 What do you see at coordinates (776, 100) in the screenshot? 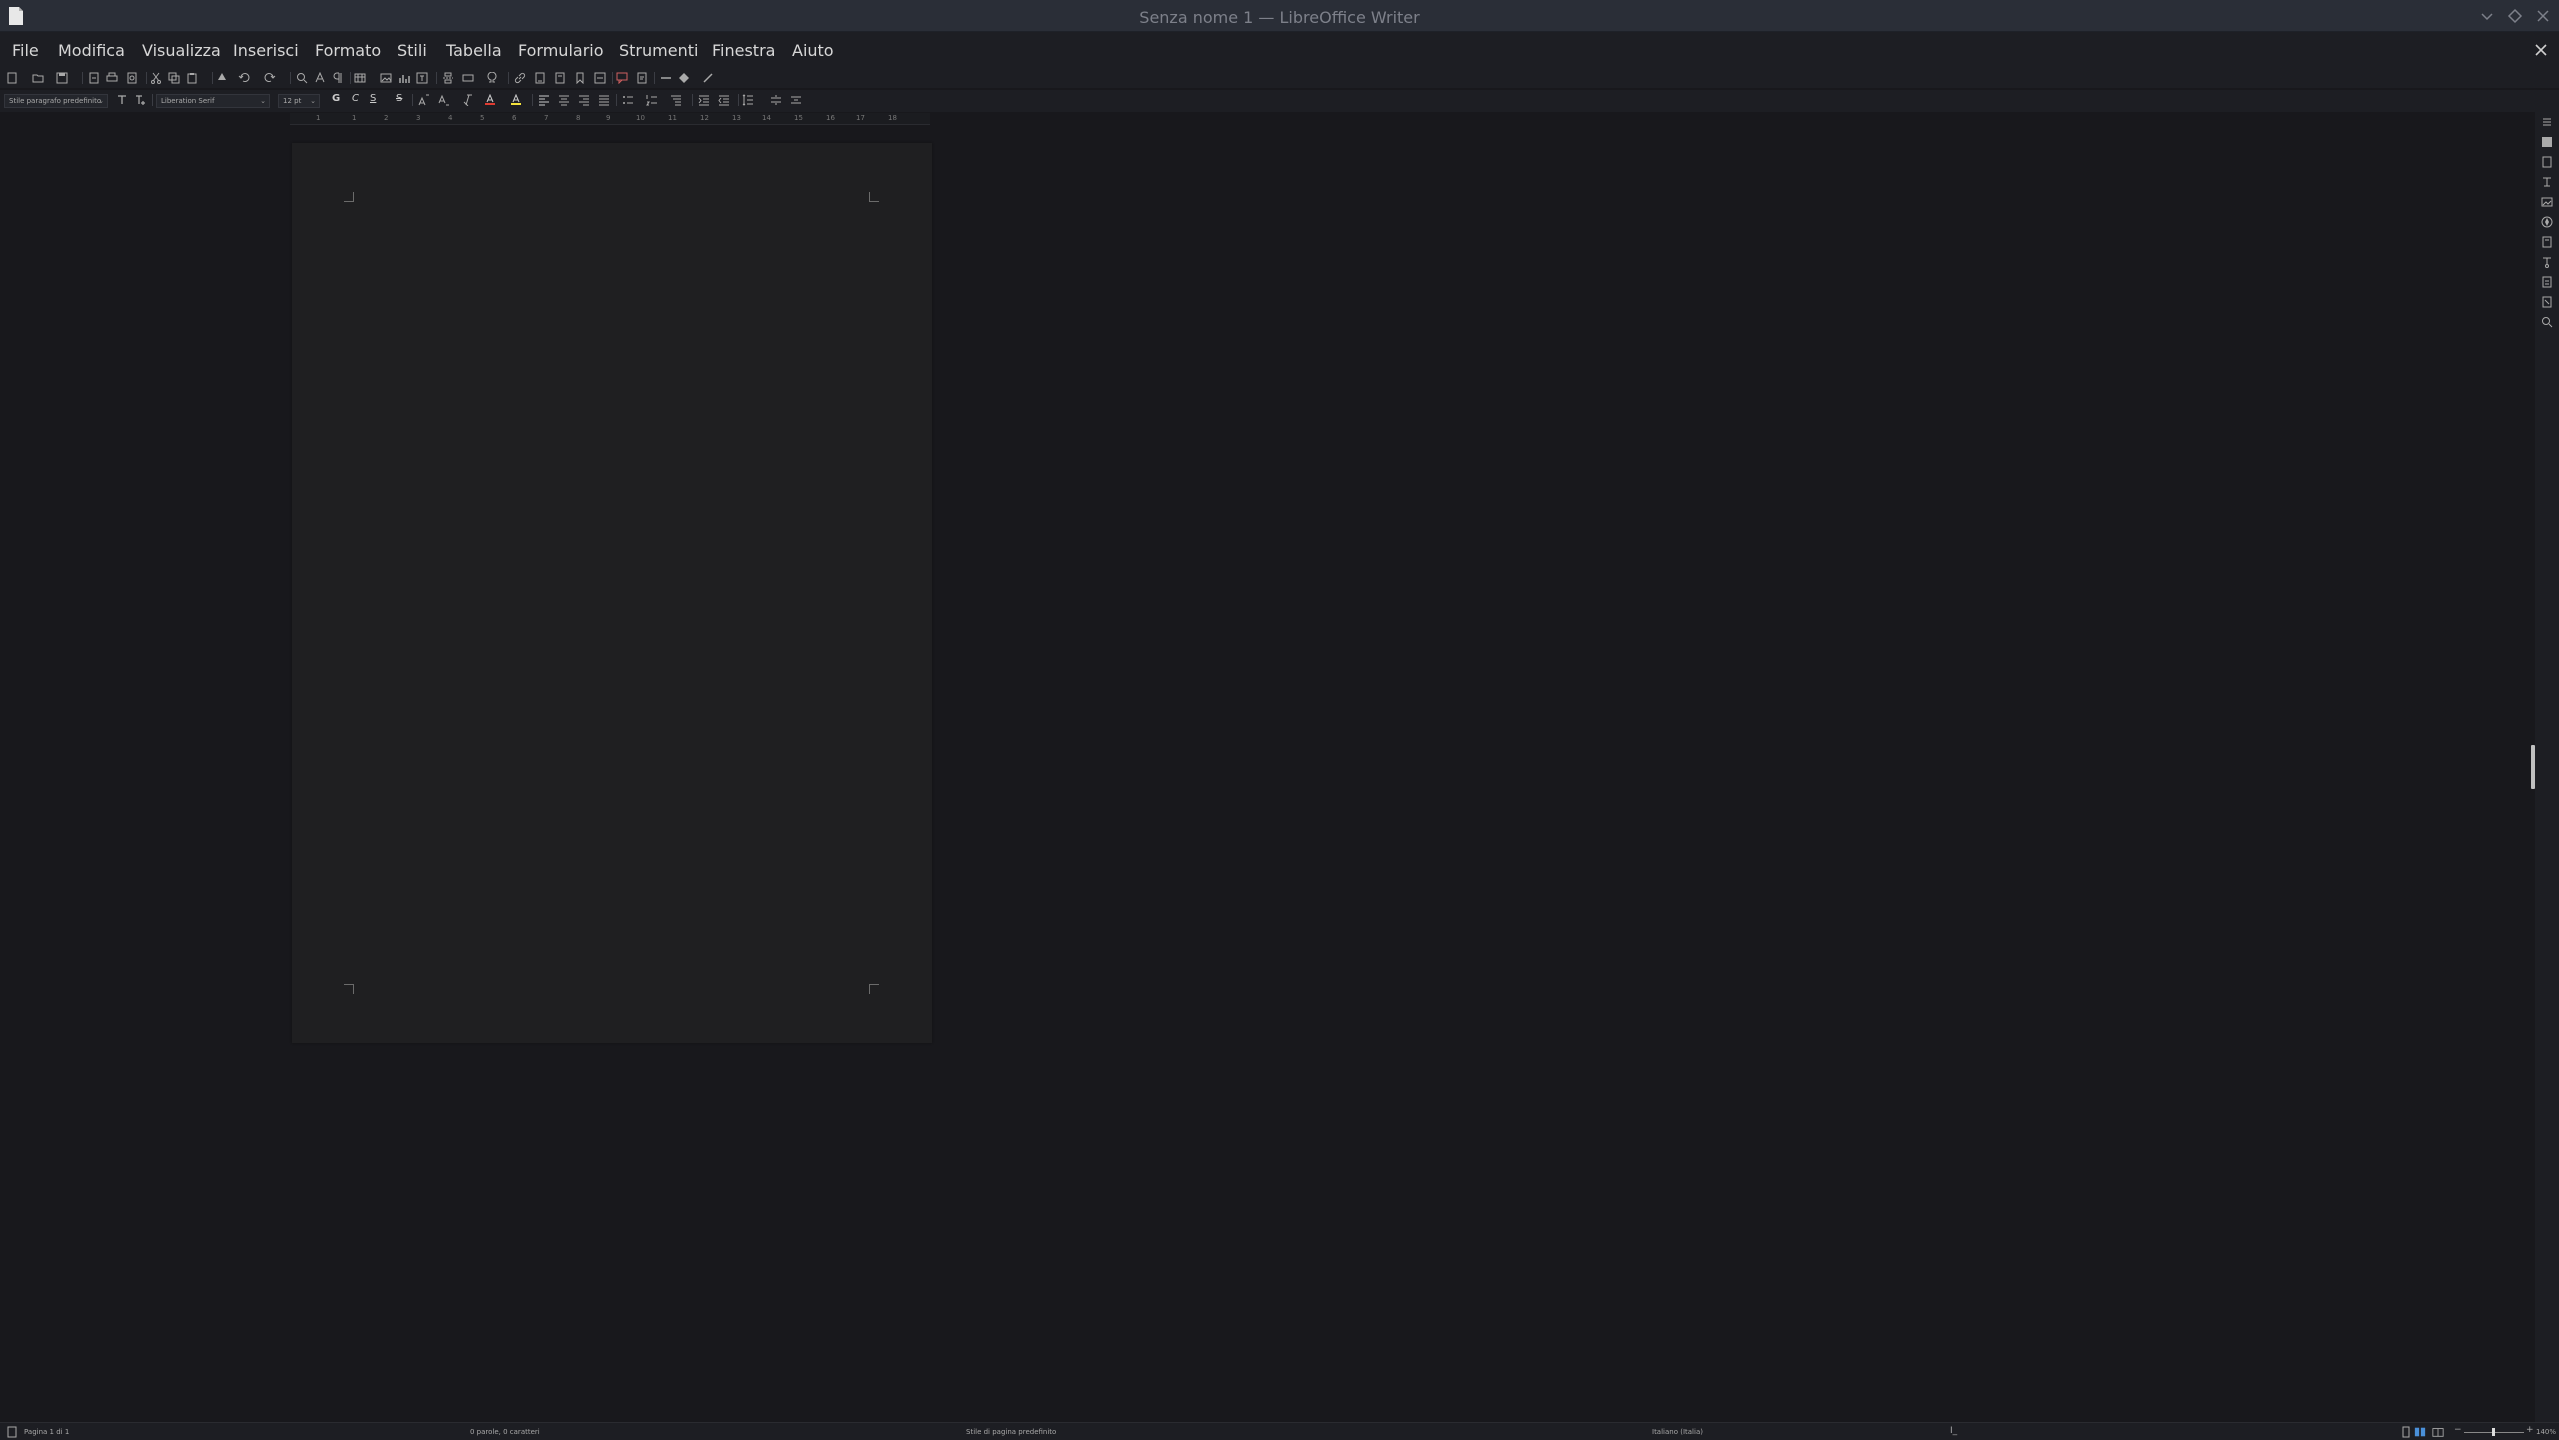
I see `increase-paragraph-spacing-icon` at bounding box center [776, 100].